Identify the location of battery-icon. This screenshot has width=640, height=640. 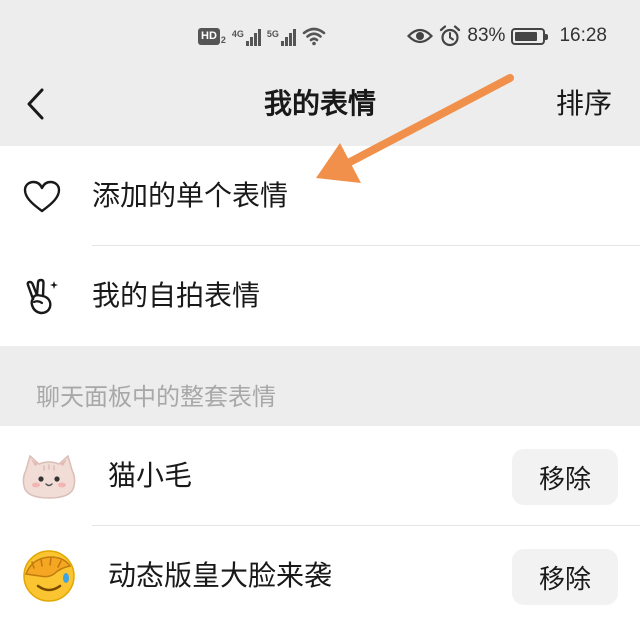
(530, 36).